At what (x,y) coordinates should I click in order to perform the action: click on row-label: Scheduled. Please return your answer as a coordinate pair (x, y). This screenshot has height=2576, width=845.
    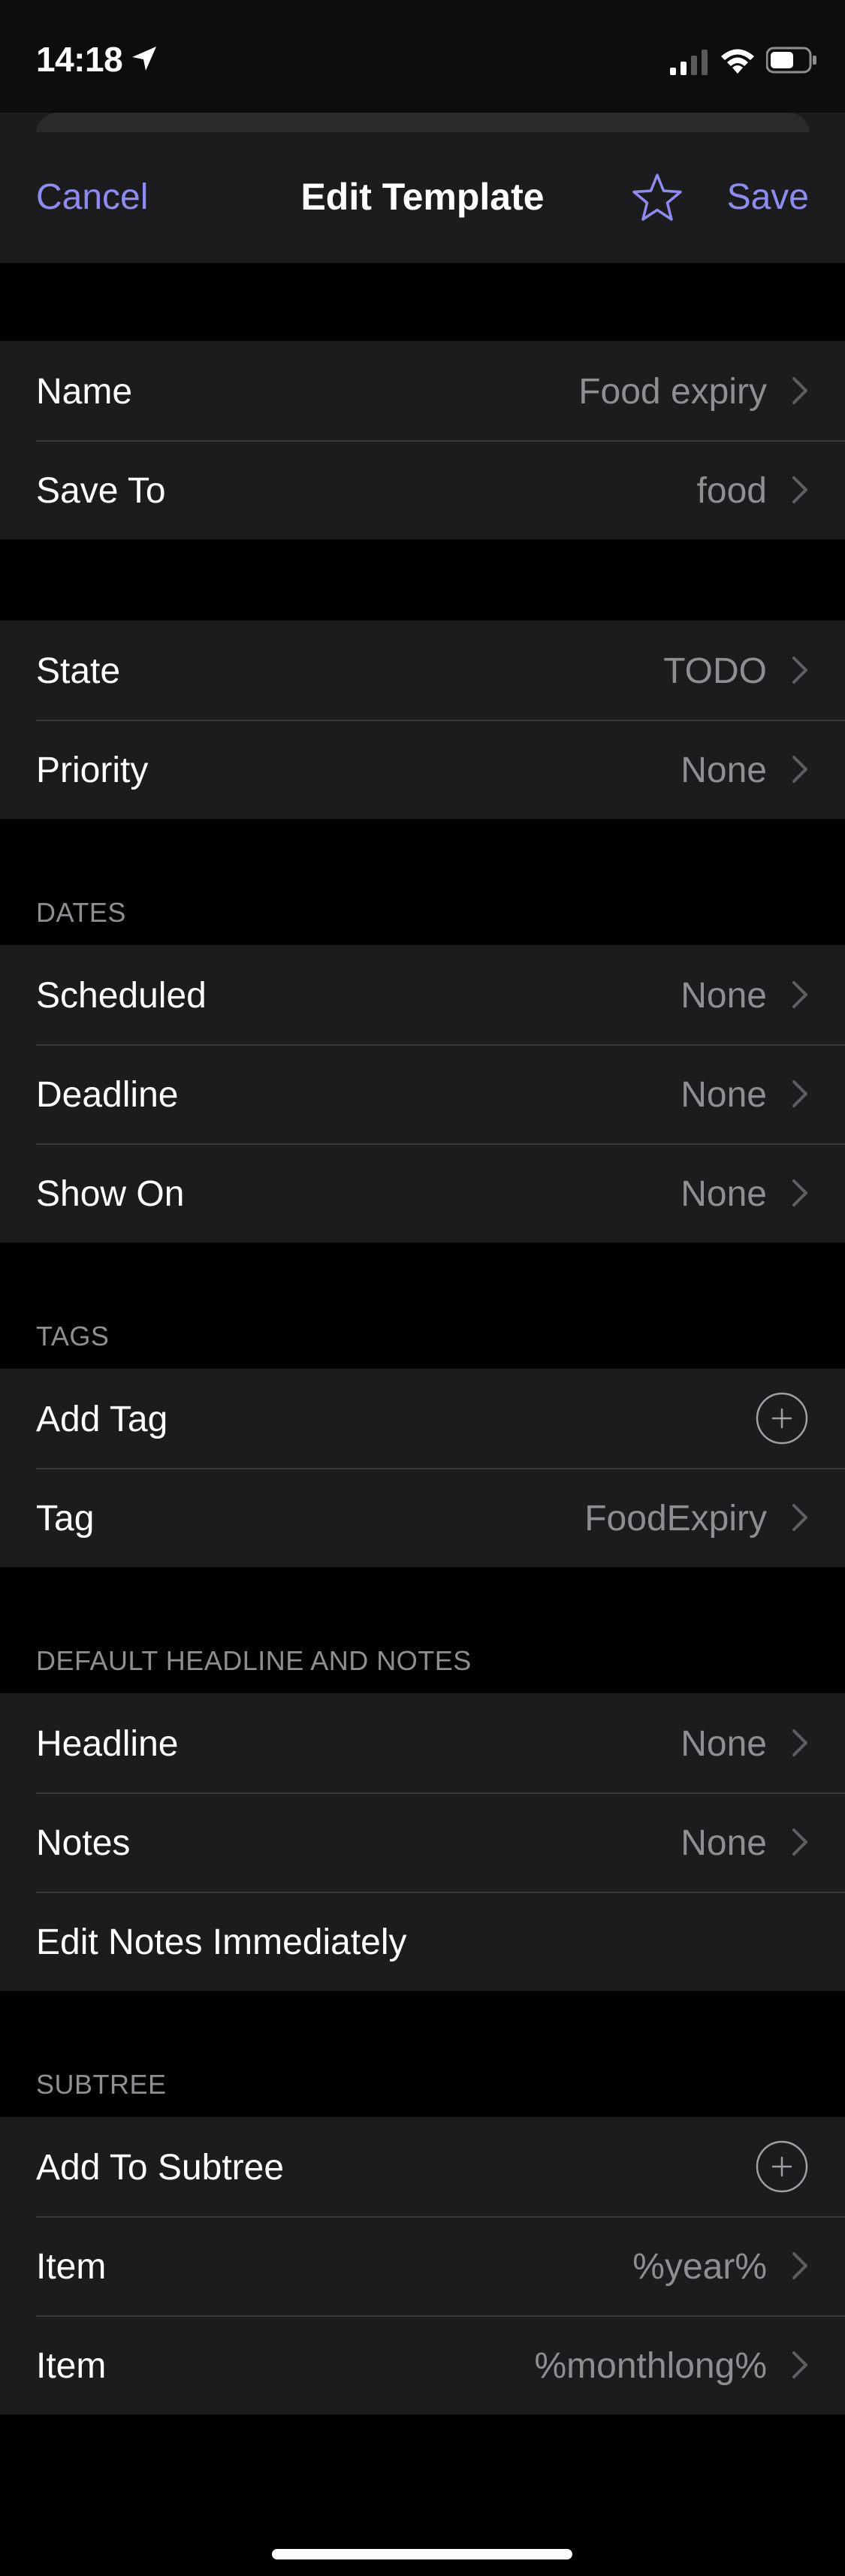
    Looking at the image, I should click on (121, 996).